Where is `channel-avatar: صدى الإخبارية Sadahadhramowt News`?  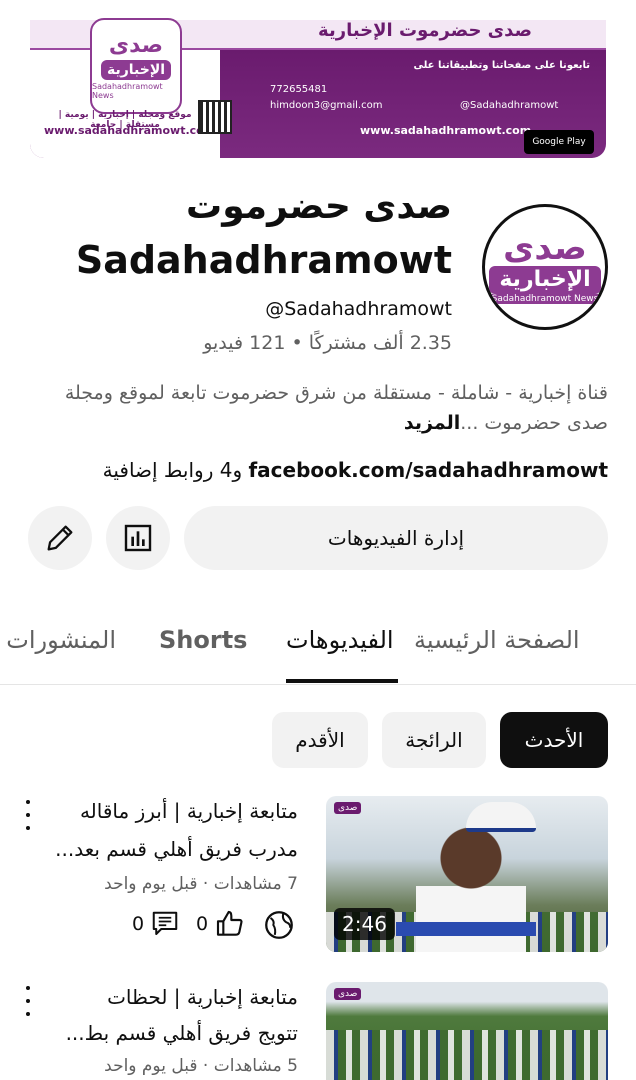
channel-avatar: صدى الإخبارية Sadahadhramowt News is located at coordinates (545, 267).